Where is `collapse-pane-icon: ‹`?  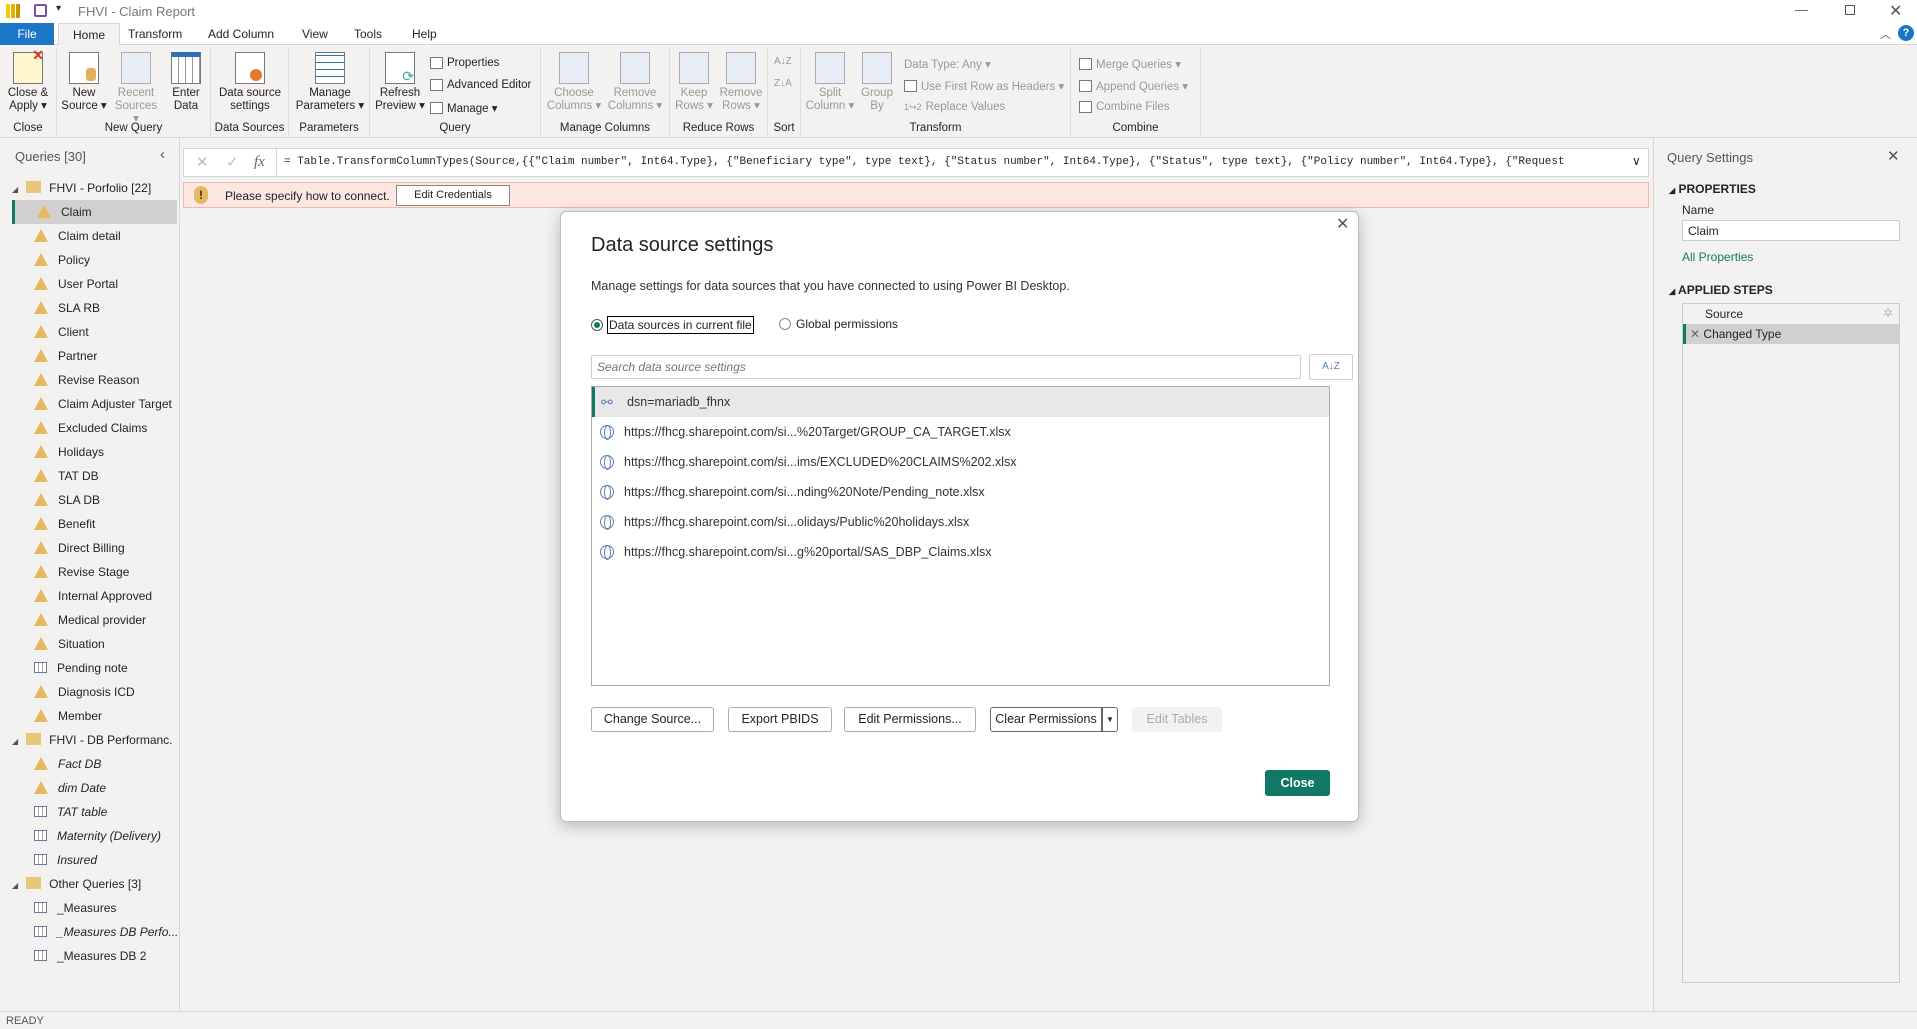
collapse-pane-icon: ‹ is located at coordinates (162, 154).